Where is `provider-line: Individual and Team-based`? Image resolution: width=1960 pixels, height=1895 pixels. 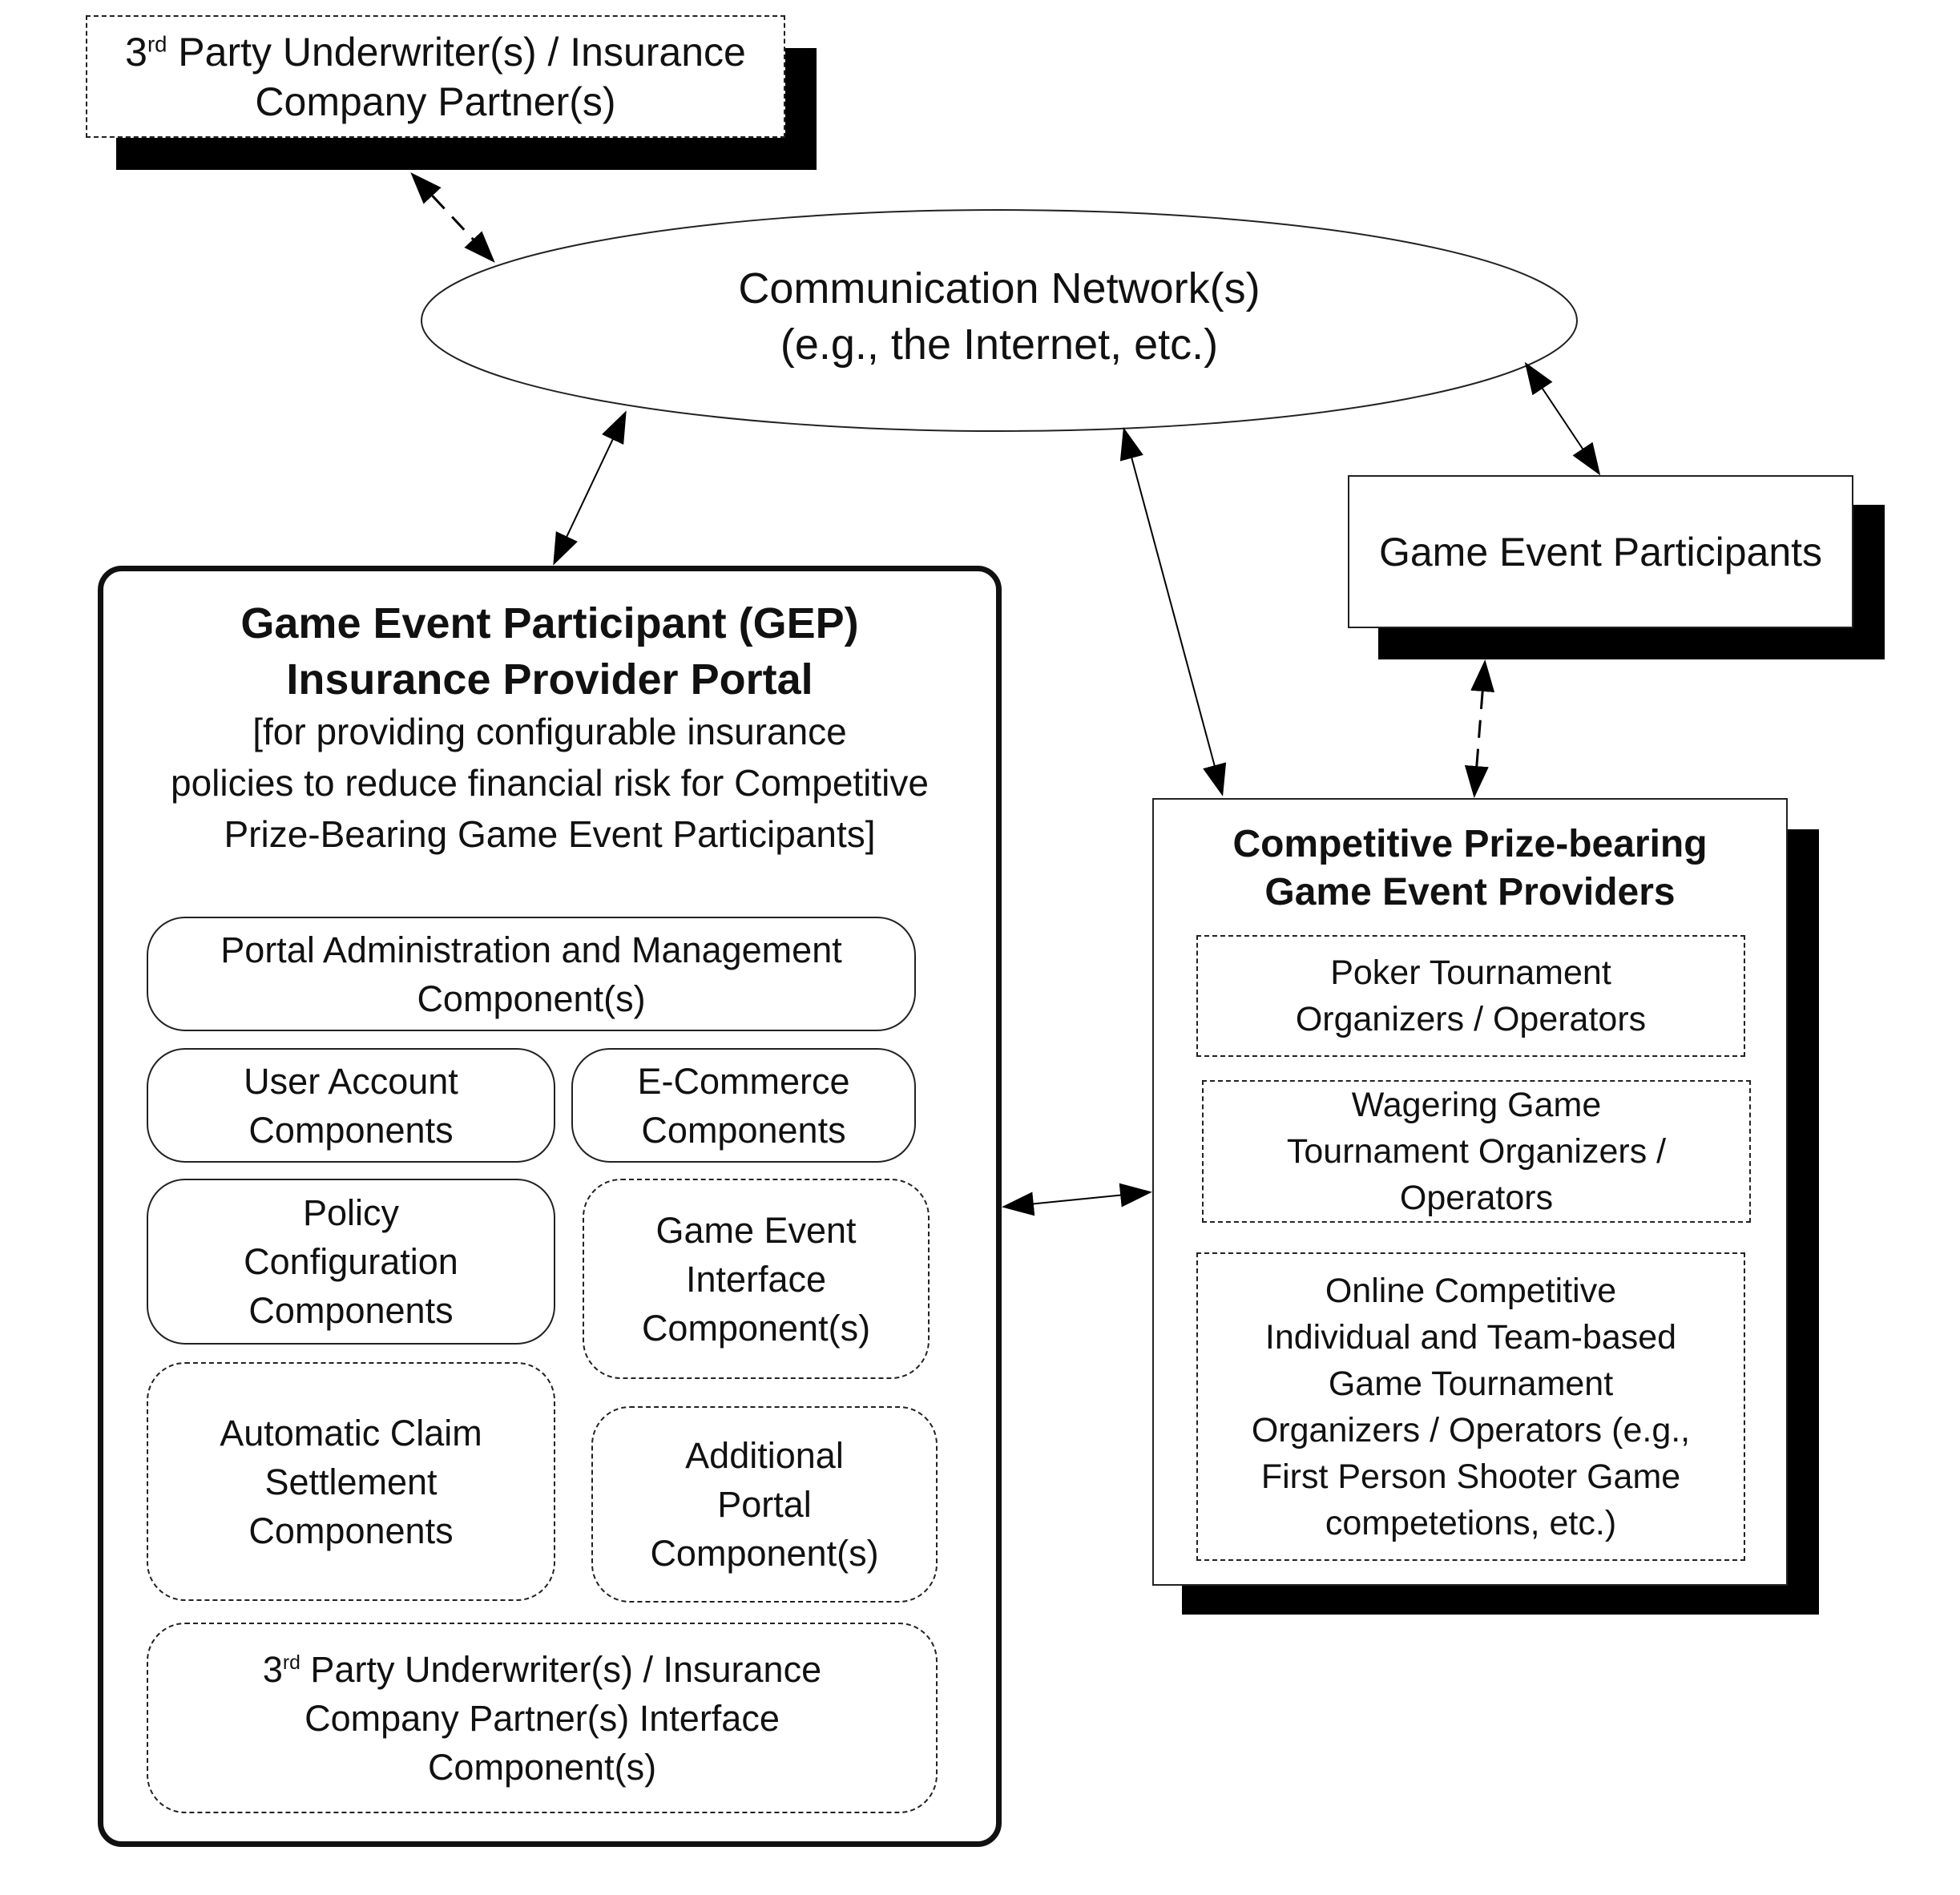 provider-line: Individual and Team-based is located at coordinates (1470, 1337).